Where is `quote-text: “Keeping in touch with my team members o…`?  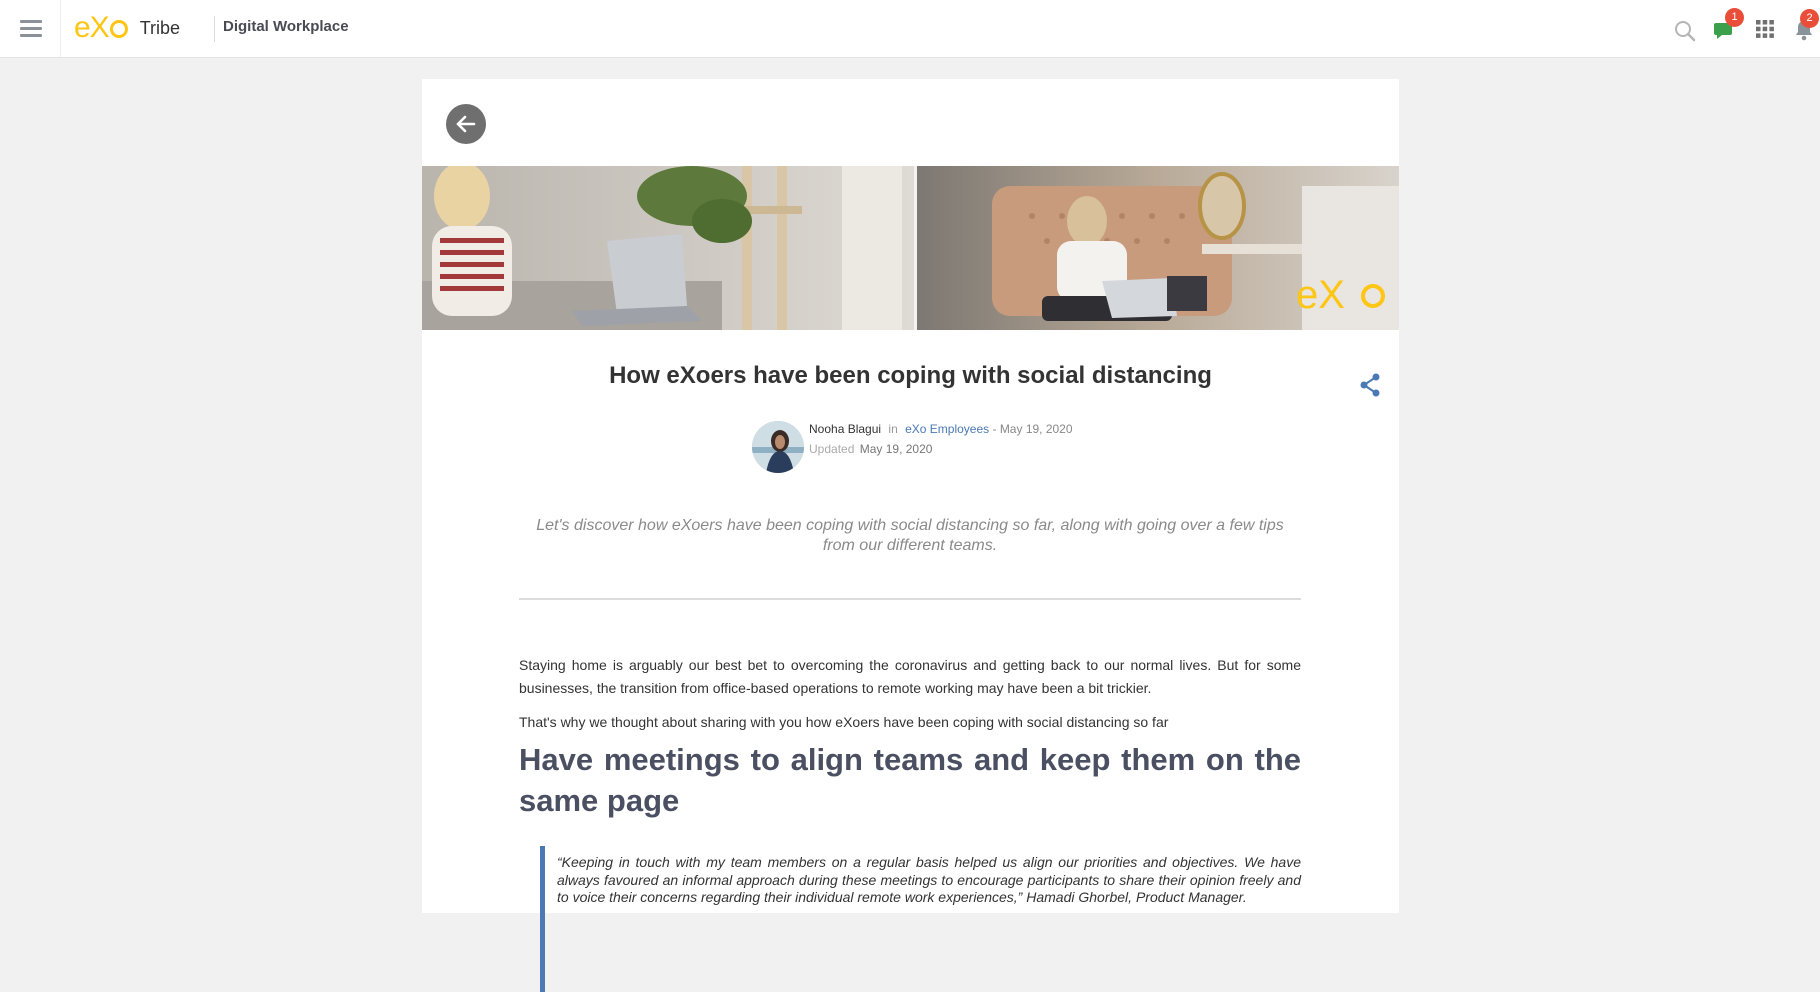 quote-text: “Keeping in touch with my team members o… is located at coordinates (929, 879).